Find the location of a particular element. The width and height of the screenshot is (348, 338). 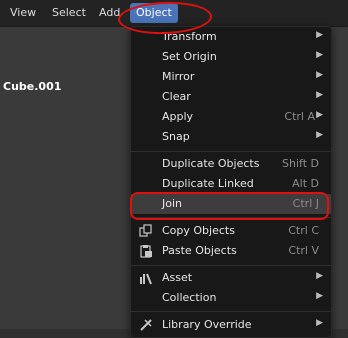

paste-icon is located at coordinates (147, 251).